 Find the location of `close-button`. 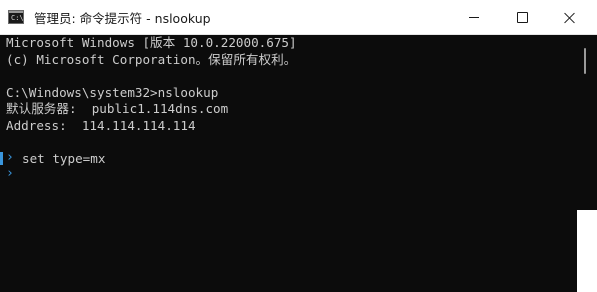

close-button is located at coordinates (570, 17).